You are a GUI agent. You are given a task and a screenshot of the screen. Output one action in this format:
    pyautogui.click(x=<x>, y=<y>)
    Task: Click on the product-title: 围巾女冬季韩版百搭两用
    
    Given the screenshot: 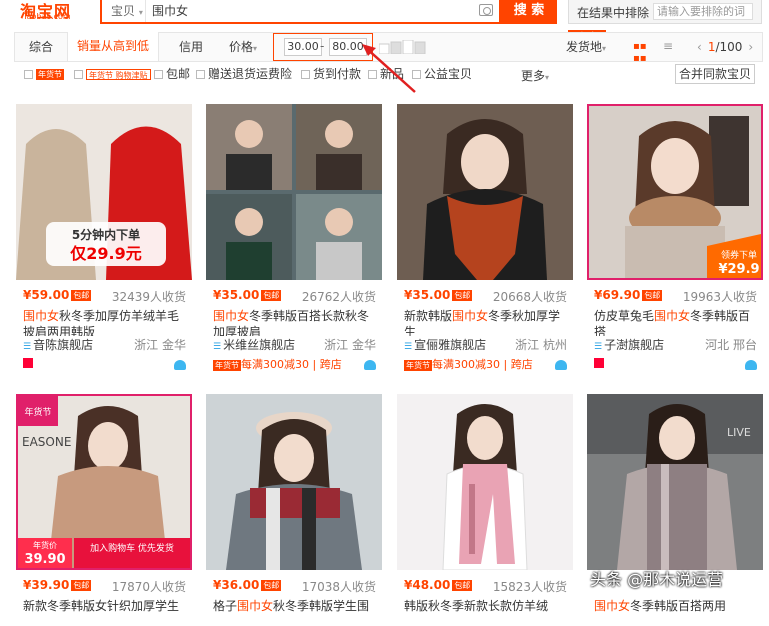 What is the action you would take?
    pyautogui.click(x=677, y=612)
    